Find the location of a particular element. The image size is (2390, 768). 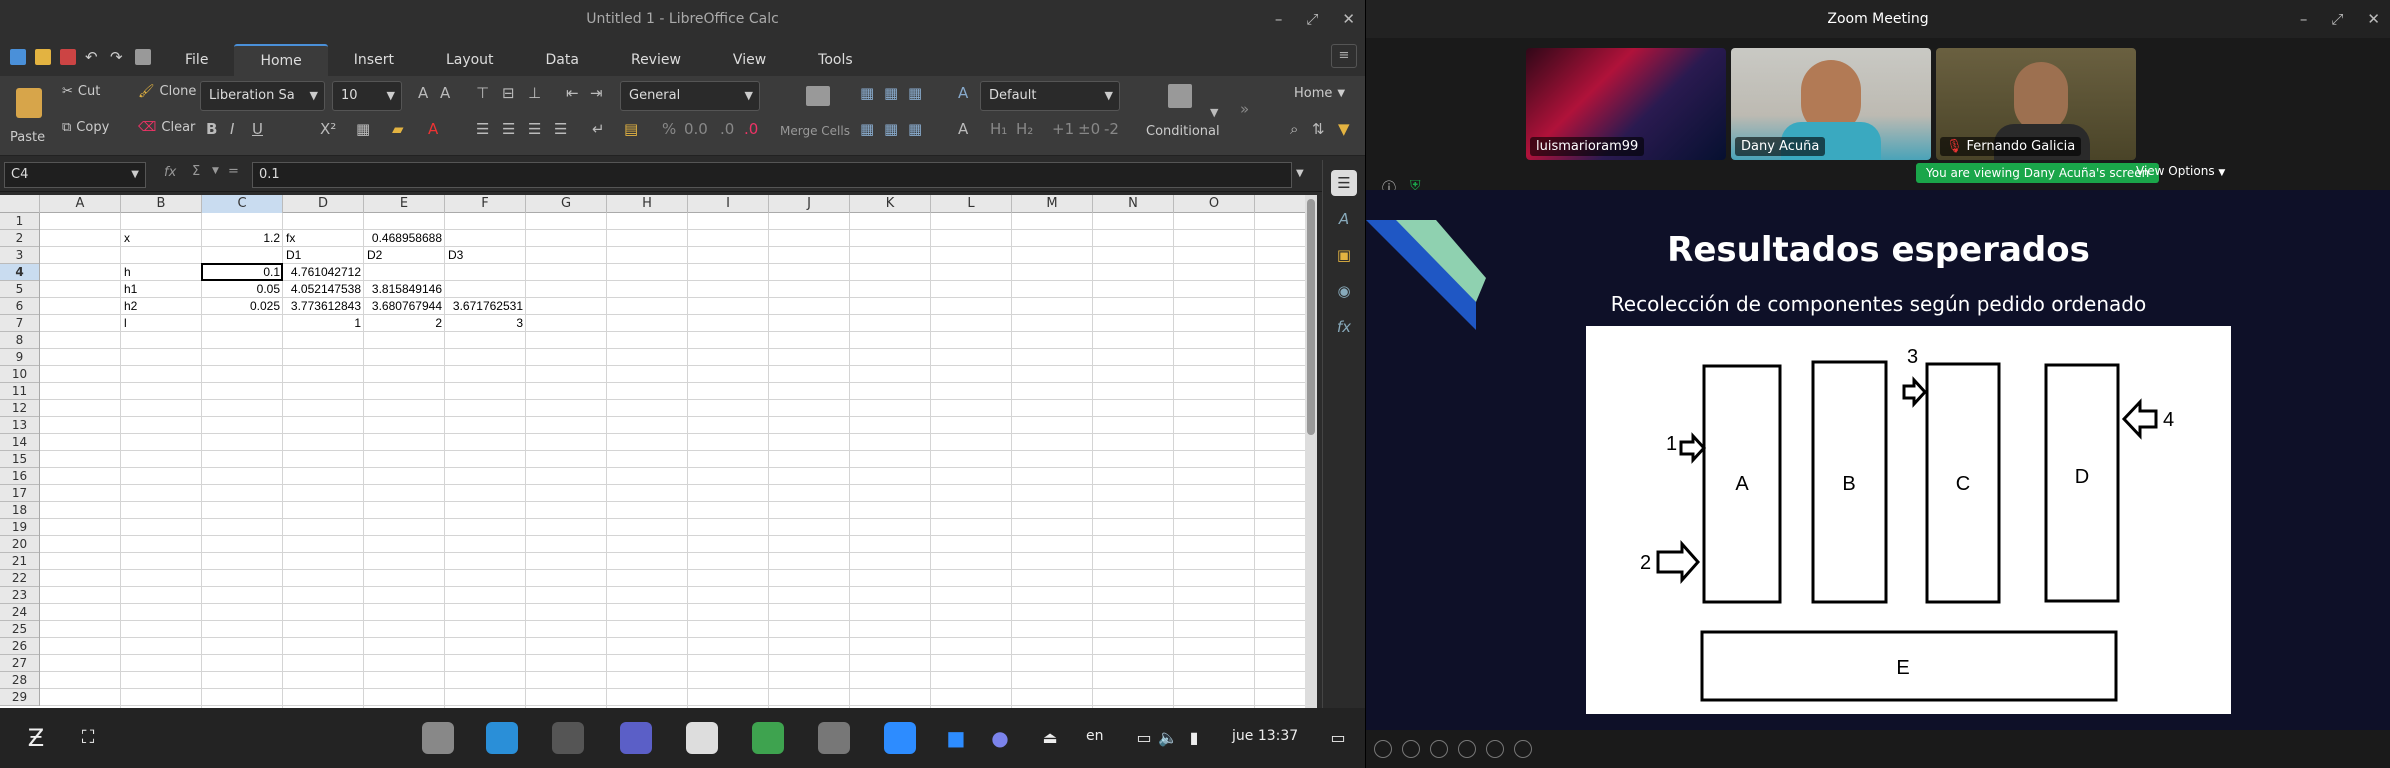

terminal-icon is located at coordinates (568, 738).